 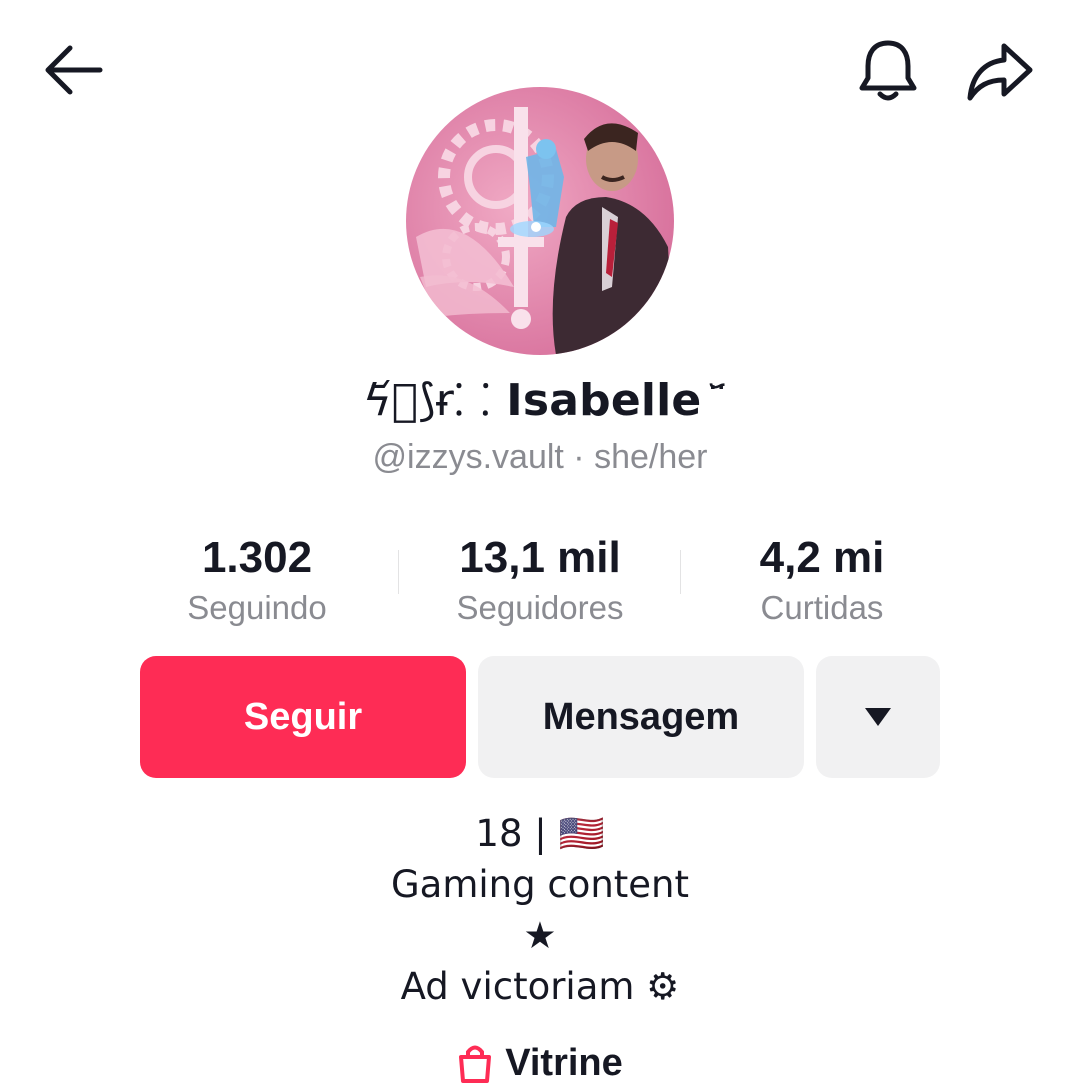 What do you see at coordinates (822, 608) in the screenshot?
I see `stat-label: Curtidas` at bounding box center [822, 608].